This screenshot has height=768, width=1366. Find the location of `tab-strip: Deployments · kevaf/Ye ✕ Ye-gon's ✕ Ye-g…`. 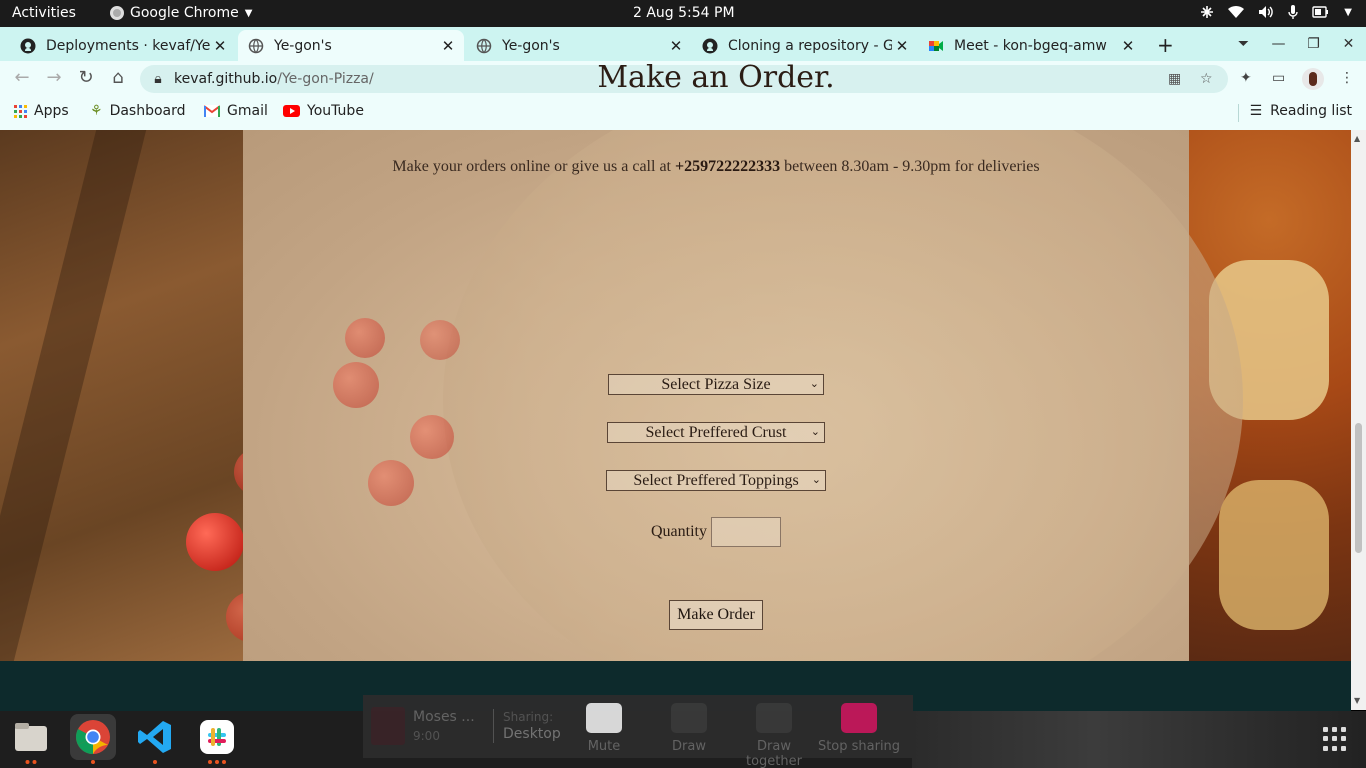

tab-strip: Deployments · kevaf/Ye ✕ Ye-gon's ✕ Ye-g… is located at coordinates (683, 44).